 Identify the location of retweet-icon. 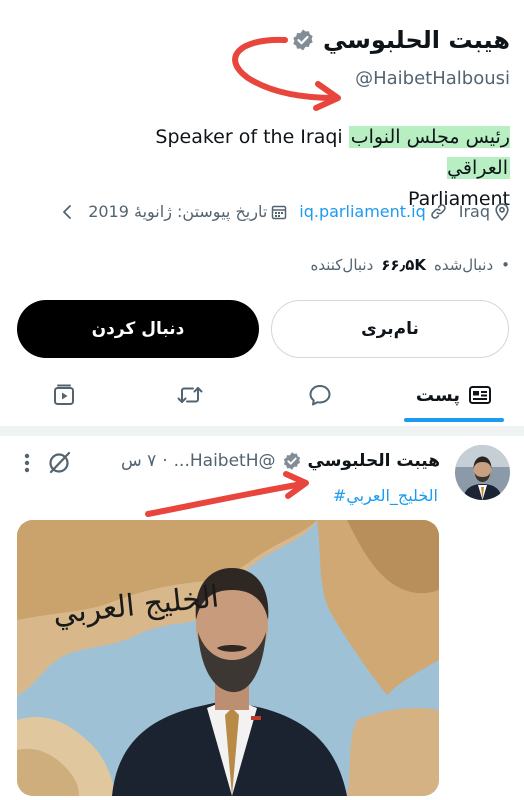
(190, 395).